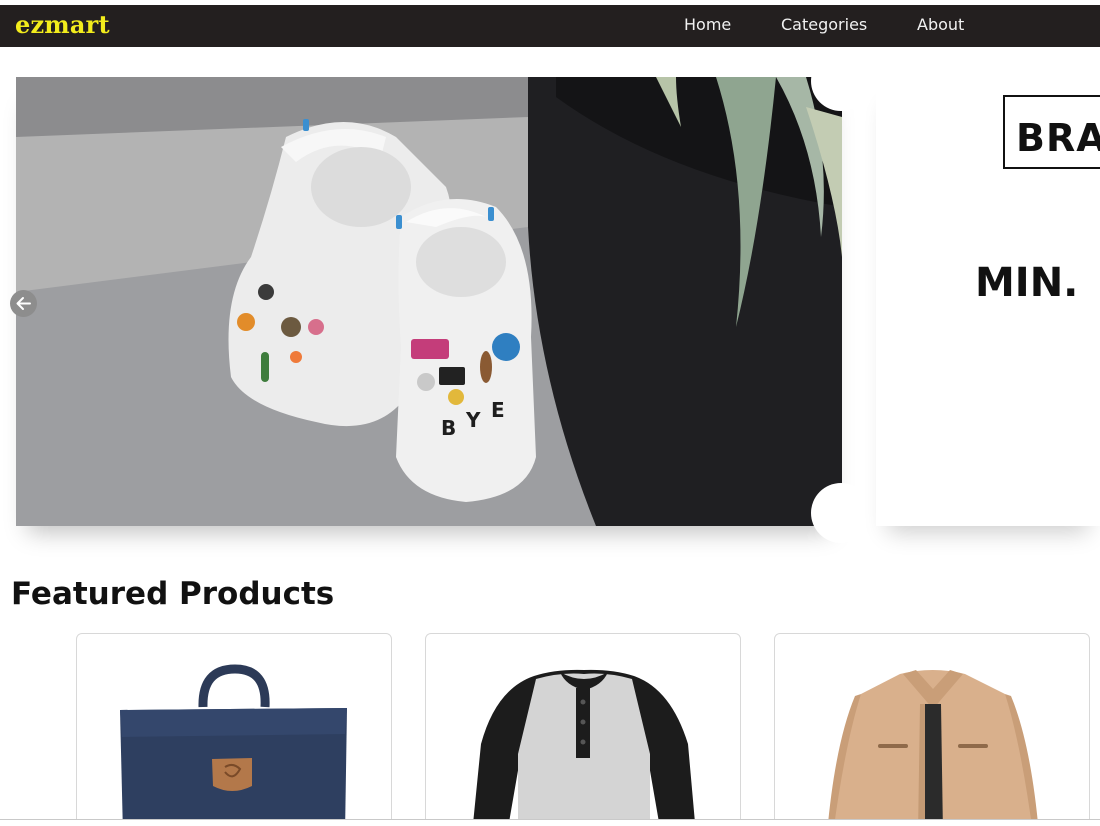  I want to click on featured-products-heading: Featured Products, so click(173, 594).